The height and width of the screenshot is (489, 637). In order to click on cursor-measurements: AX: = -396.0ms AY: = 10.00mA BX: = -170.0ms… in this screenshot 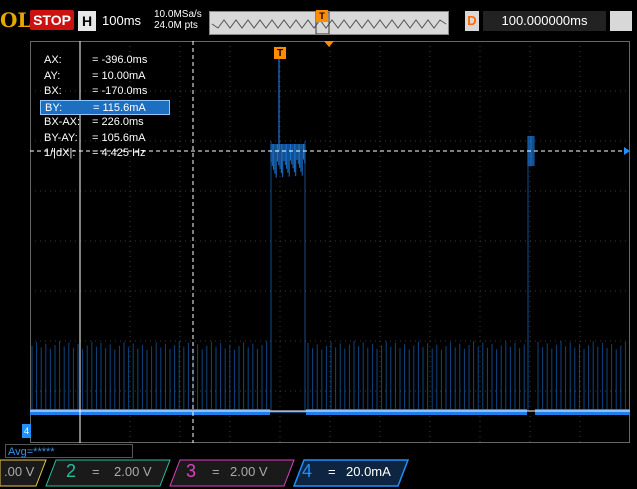, I will do `click(105, 107)`.